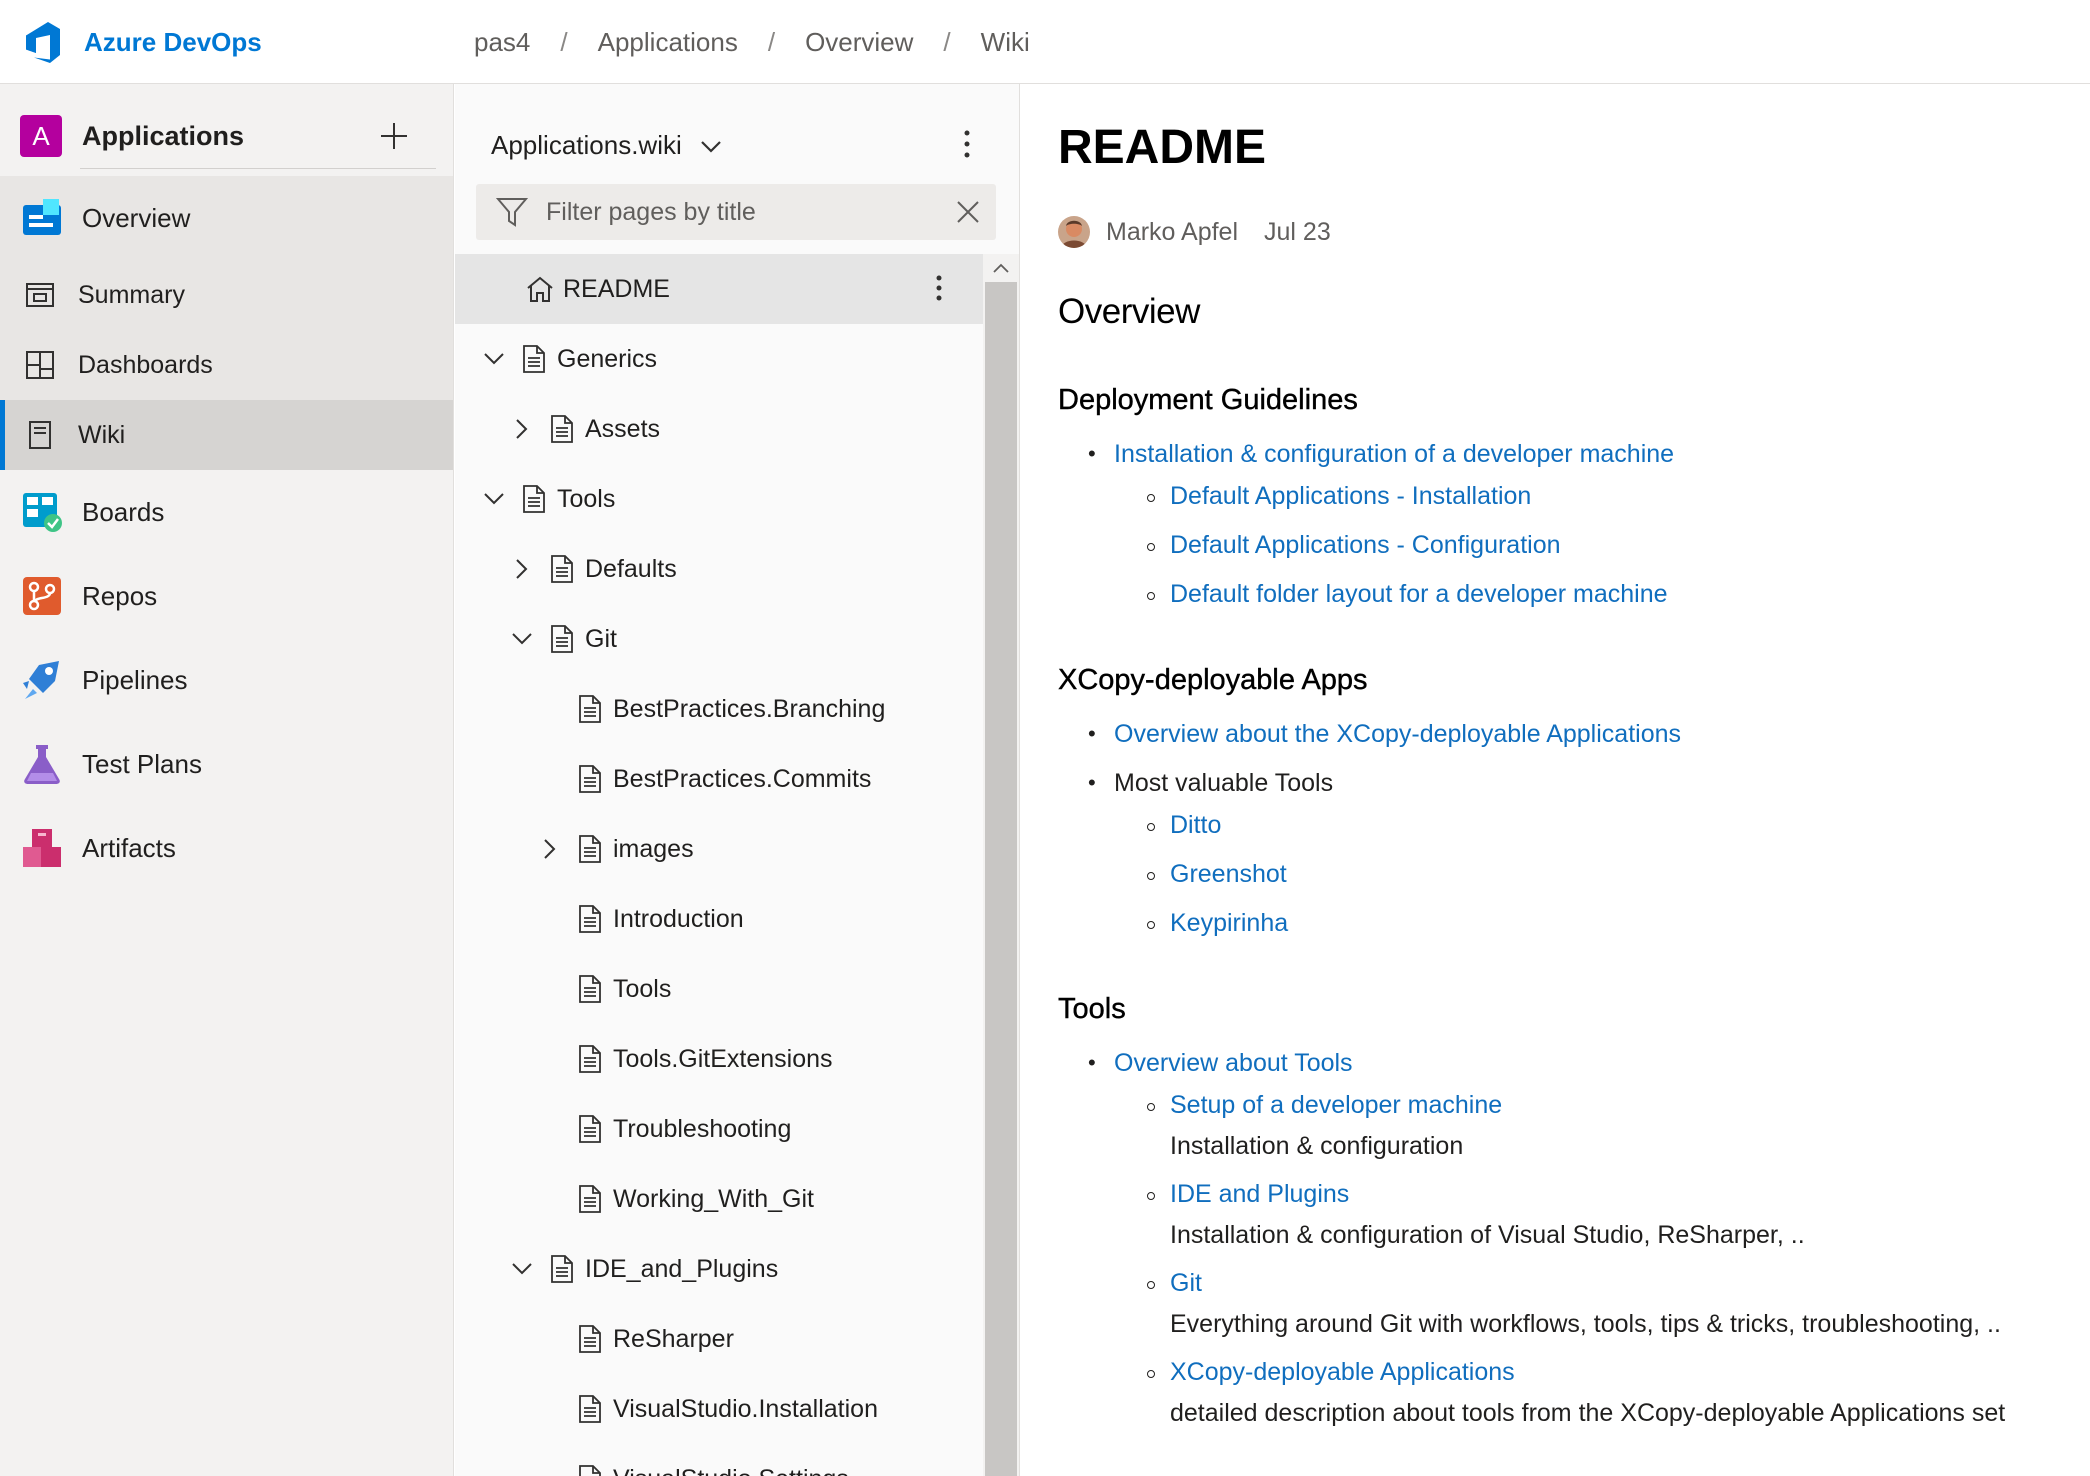  Describe the element at coordinates (226, 295) in the screenshot. I see `nav-item-summary: Summary` at that location.